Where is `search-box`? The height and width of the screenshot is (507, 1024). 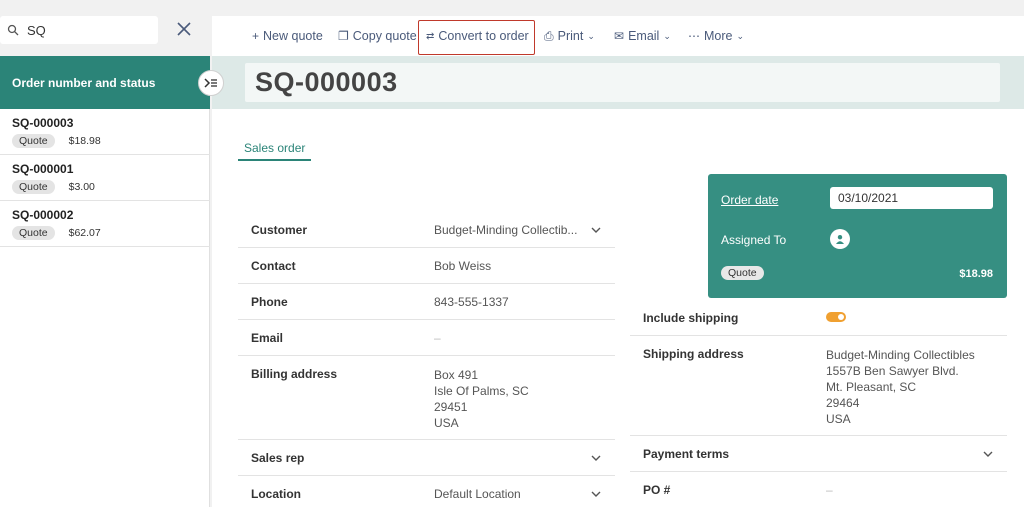
search-box is located at coordinates (79, 30).